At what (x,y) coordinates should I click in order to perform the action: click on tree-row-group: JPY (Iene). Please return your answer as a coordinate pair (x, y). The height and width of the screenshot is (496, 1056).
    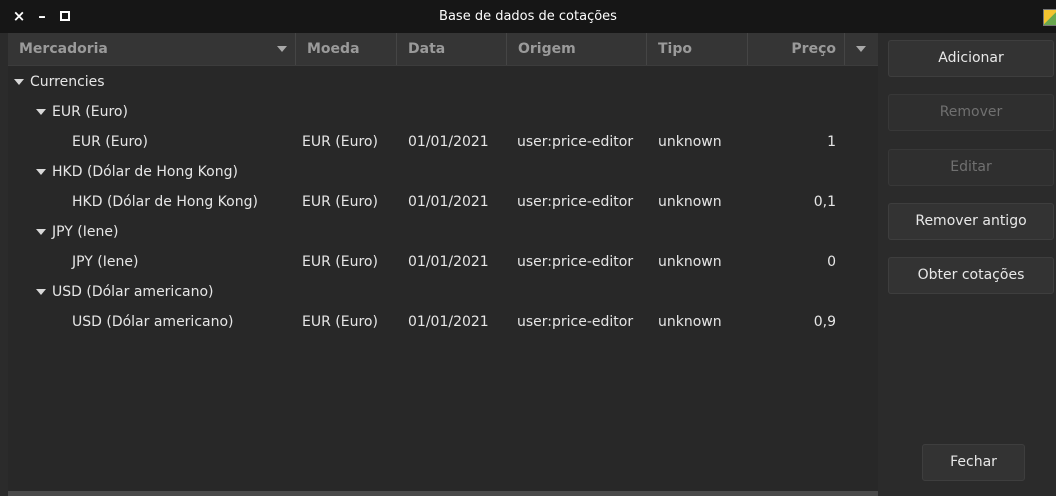
    Looking at the image, I should click on (443, 232).